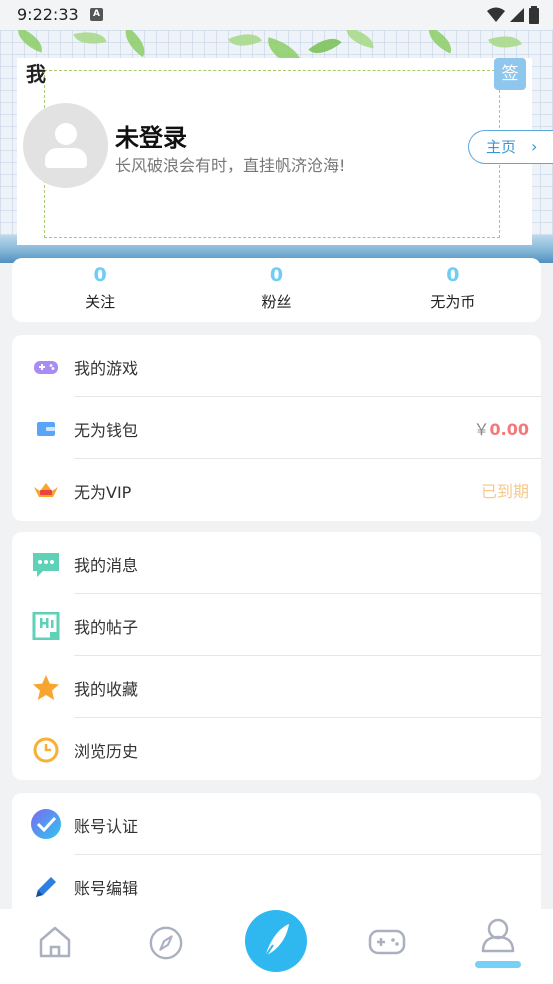  Describe the element at coordinates (453, 290) in the screenshot. I see `stat-coins: 0 无为币` at that location.